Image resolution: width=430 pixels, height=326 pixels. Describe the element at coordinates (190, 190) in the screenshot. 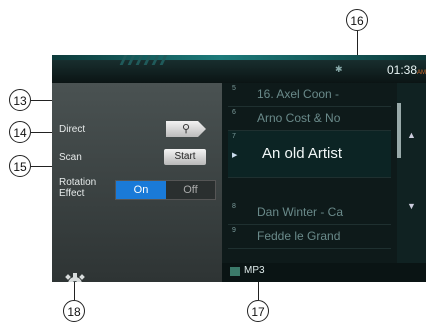

I see `rotation-off-button: Off` at that location.